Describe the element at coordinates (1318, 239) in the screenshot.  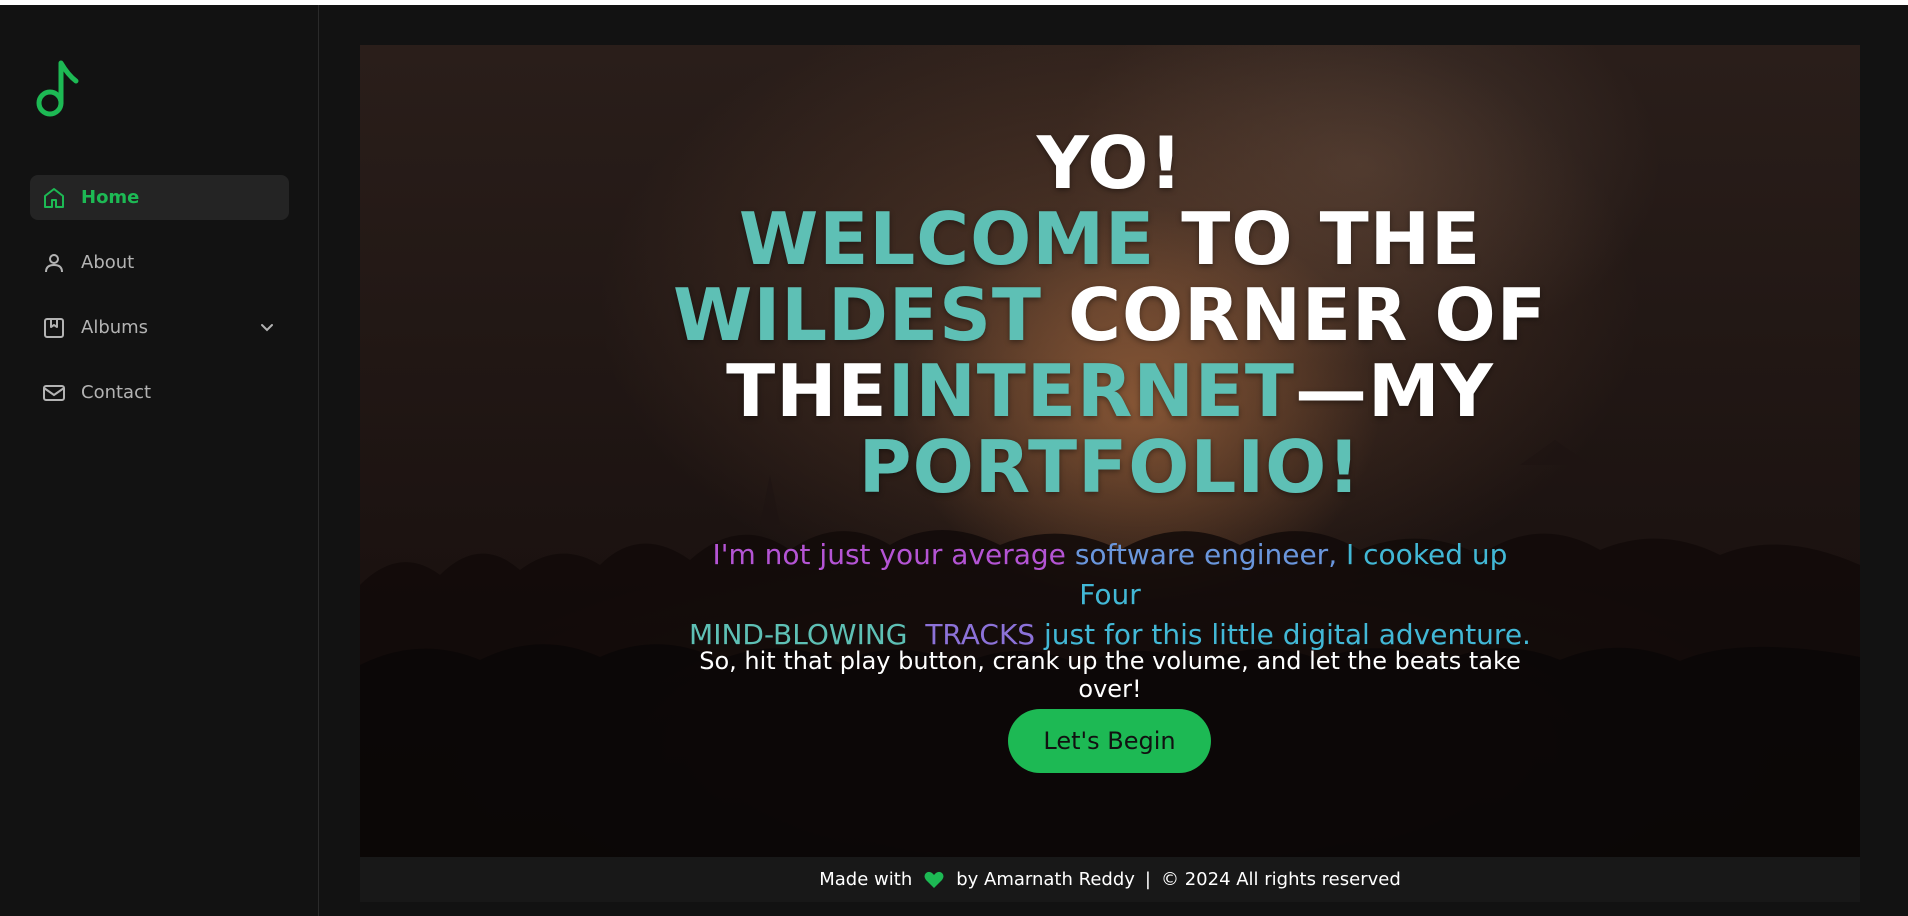
I see `headline-to-the: TO THE` at that location.